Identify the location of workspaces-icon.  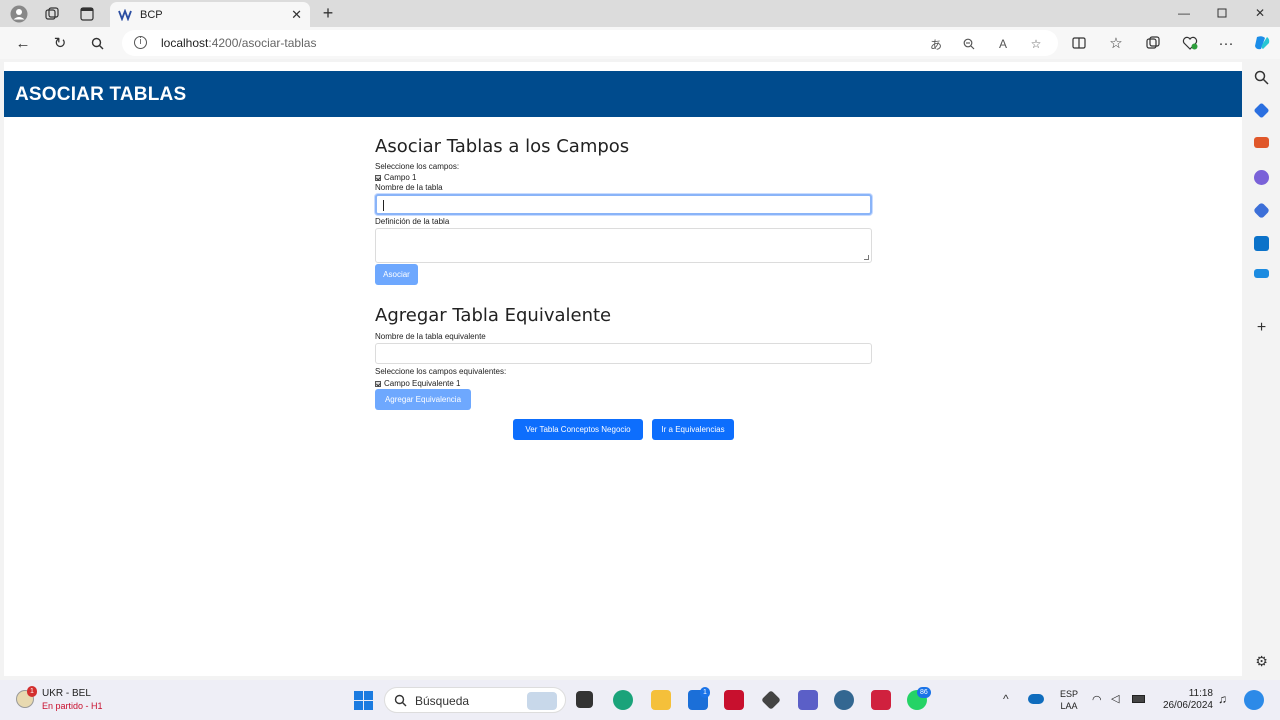
(52, 14).